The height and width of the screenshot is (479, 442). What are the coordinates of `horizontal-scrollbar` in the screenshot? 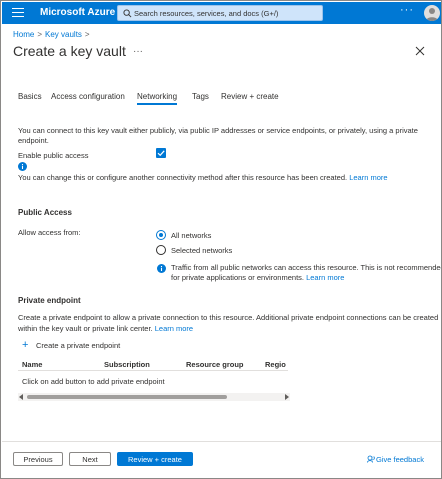 It's located at (154, 397).